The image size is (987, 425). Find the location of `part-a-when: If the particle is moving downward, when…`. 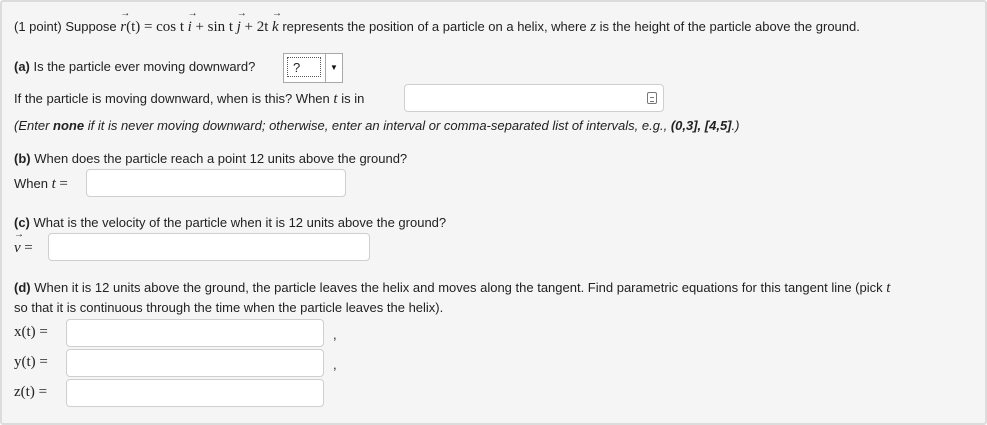

part-a-when: If the particle is moving downward, when… is located at coordinates (189, 99).